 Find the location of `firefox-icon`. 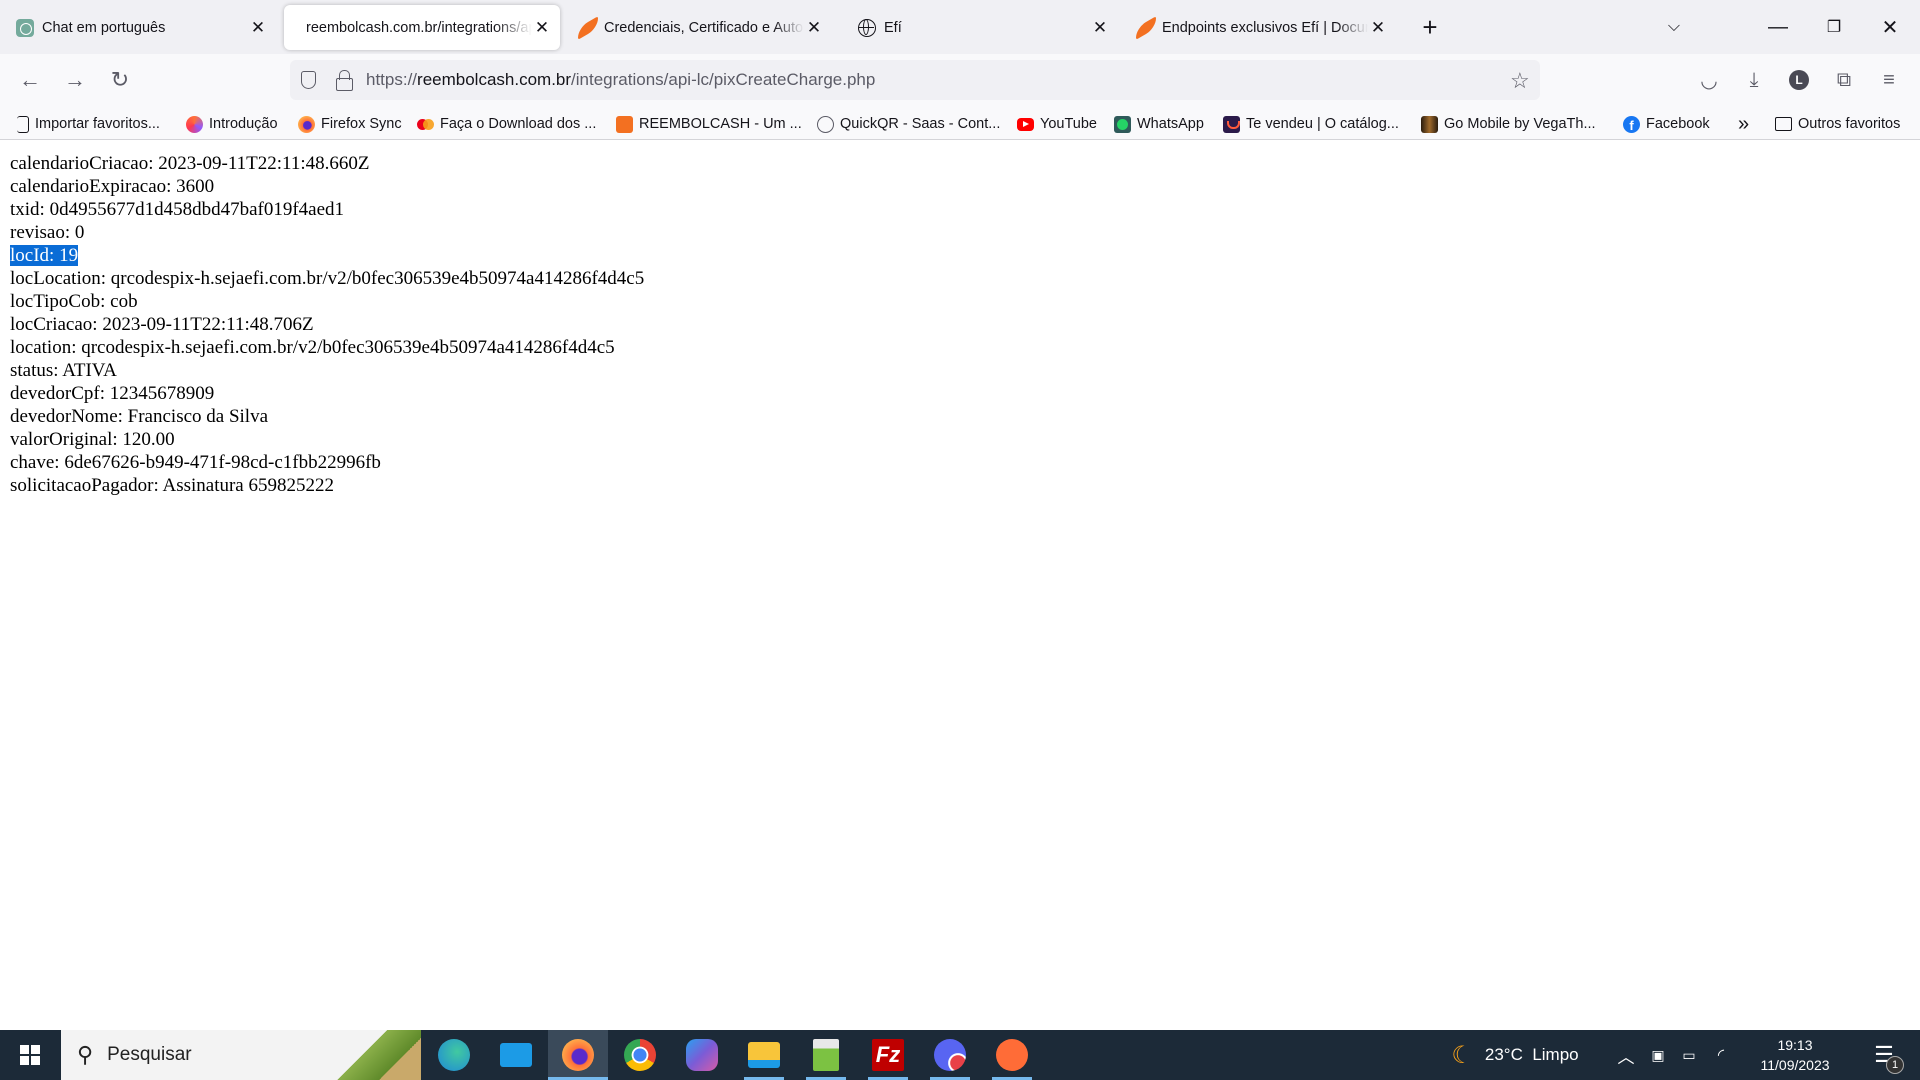

firefox-icon is located at coordinates (578, 1055).